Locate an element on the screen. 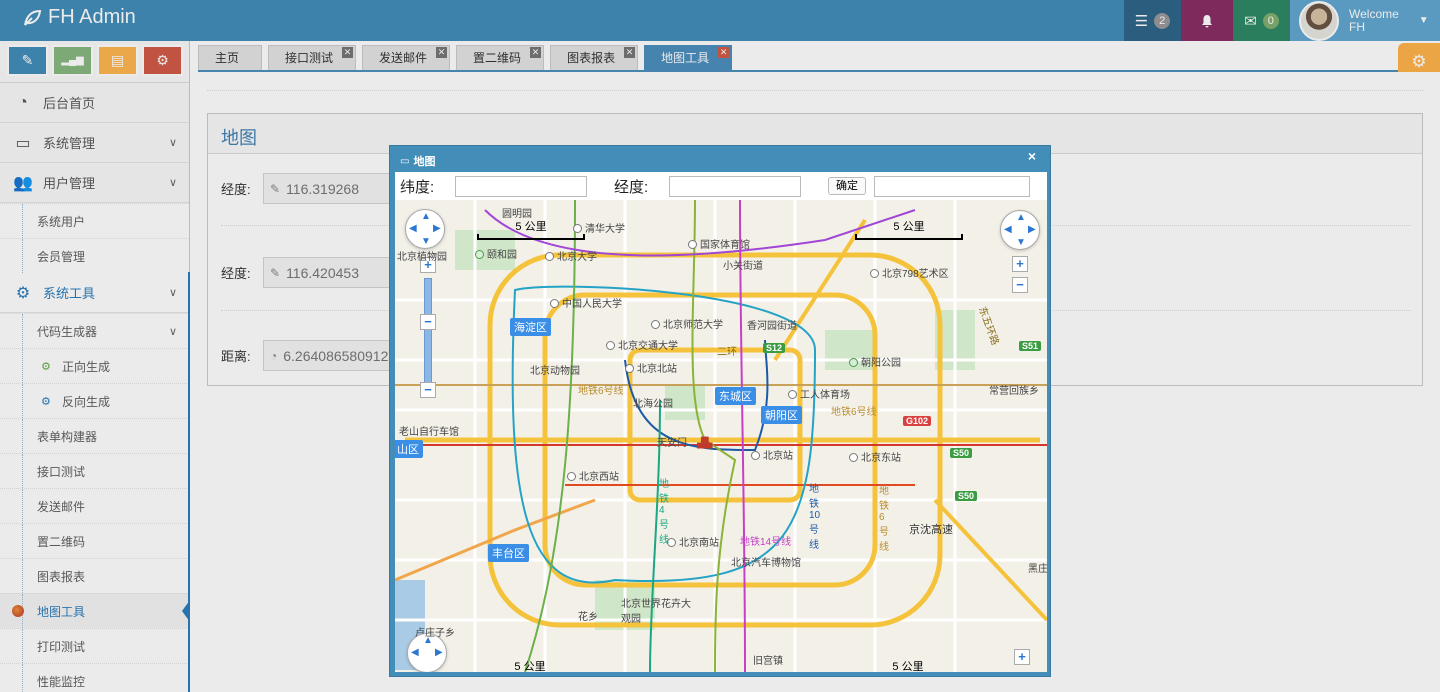  result-input is located at coordinates (952, 186).